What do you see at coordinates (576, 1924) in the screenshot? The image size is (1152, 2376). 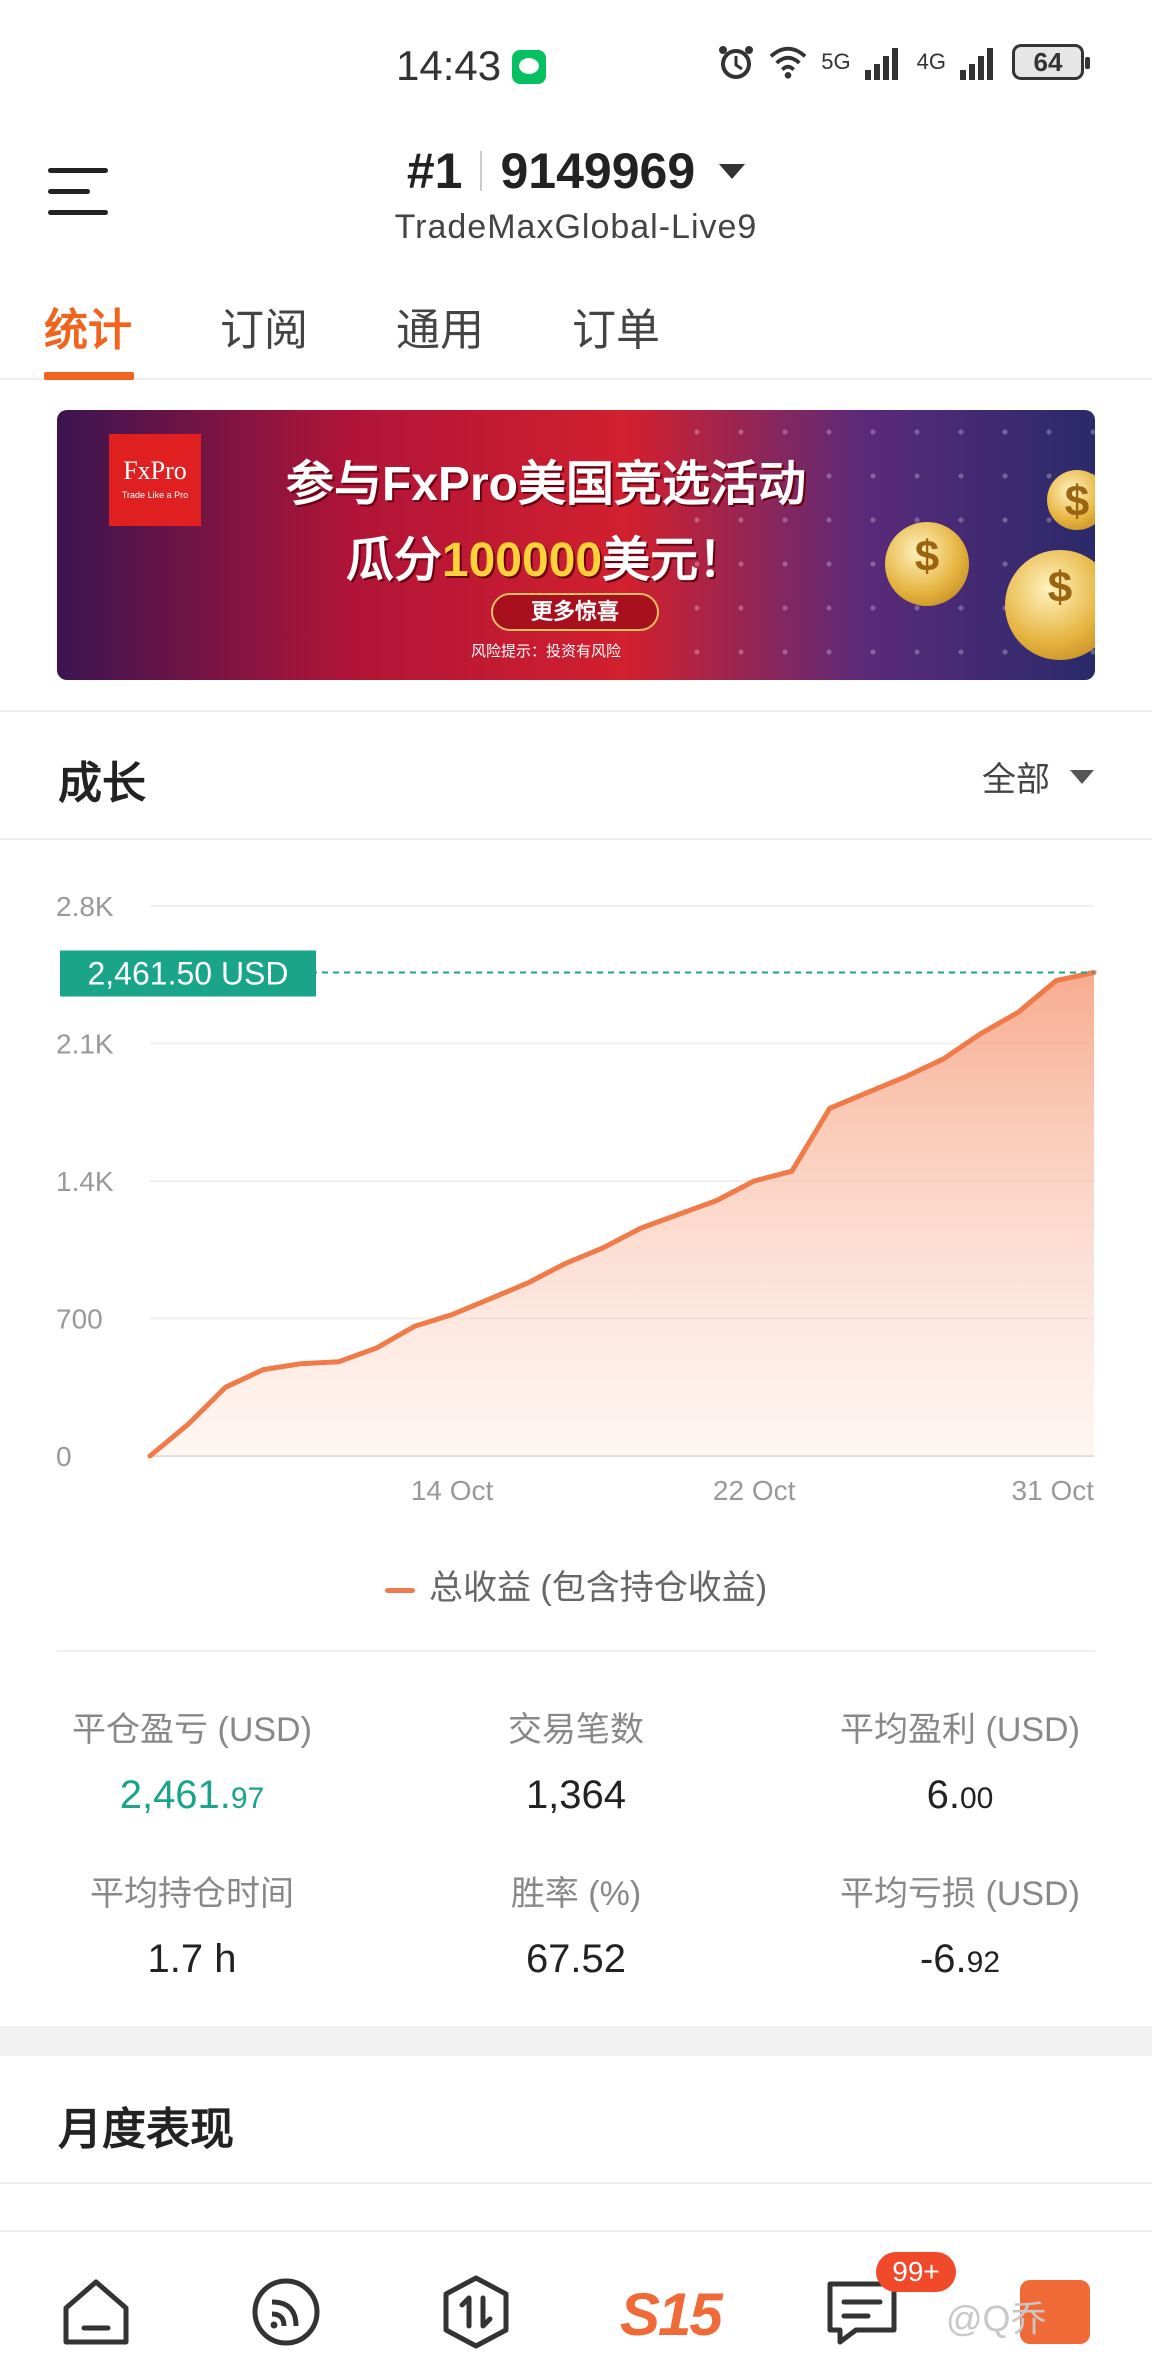 I see `stat-win-rate: 胜率 (%) 67.52` at bounding box center [576, 1924].